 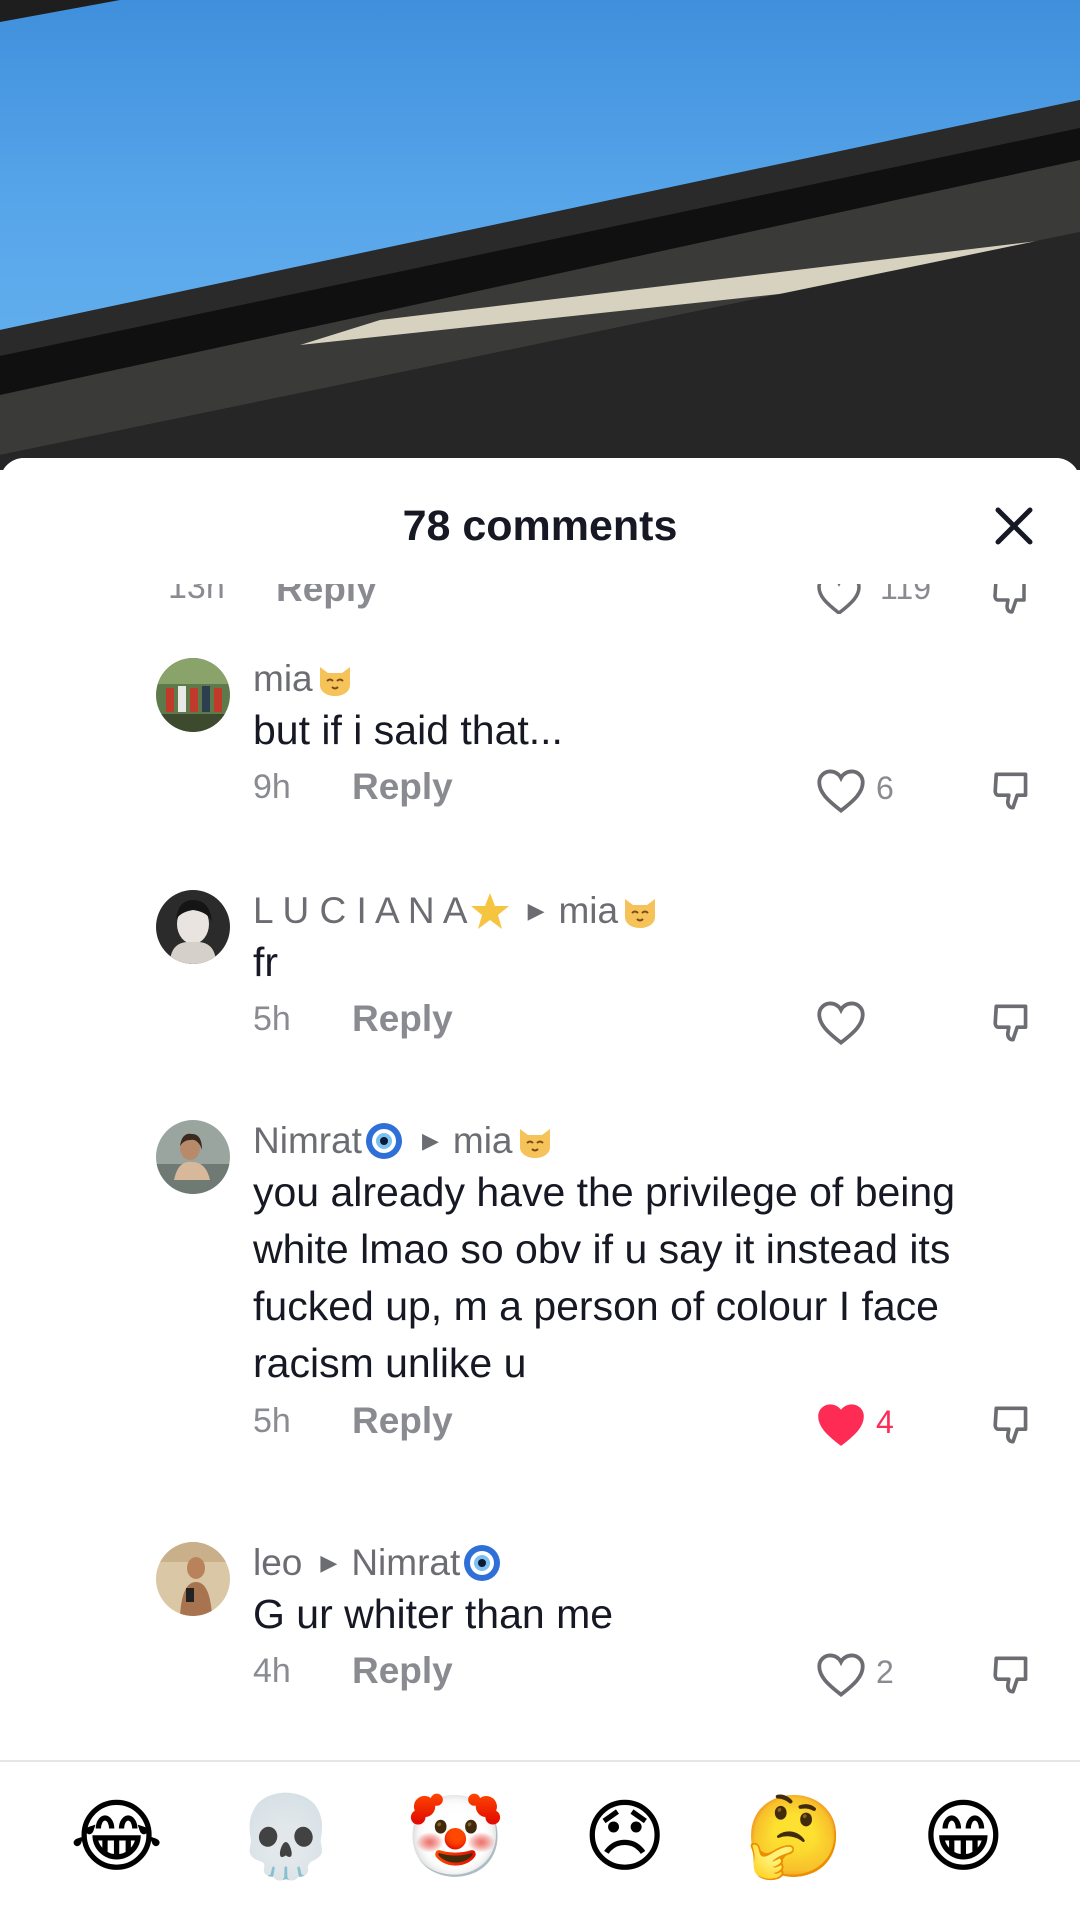 I want to click on sheet-header: 78 comments, so click(x=540, y=521).